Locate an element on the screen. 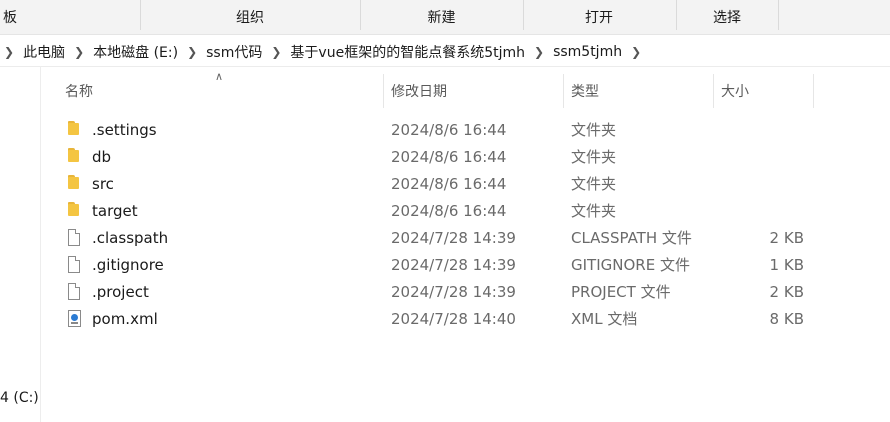  column-header-label: 大小 is located at coordinates (735, 92).